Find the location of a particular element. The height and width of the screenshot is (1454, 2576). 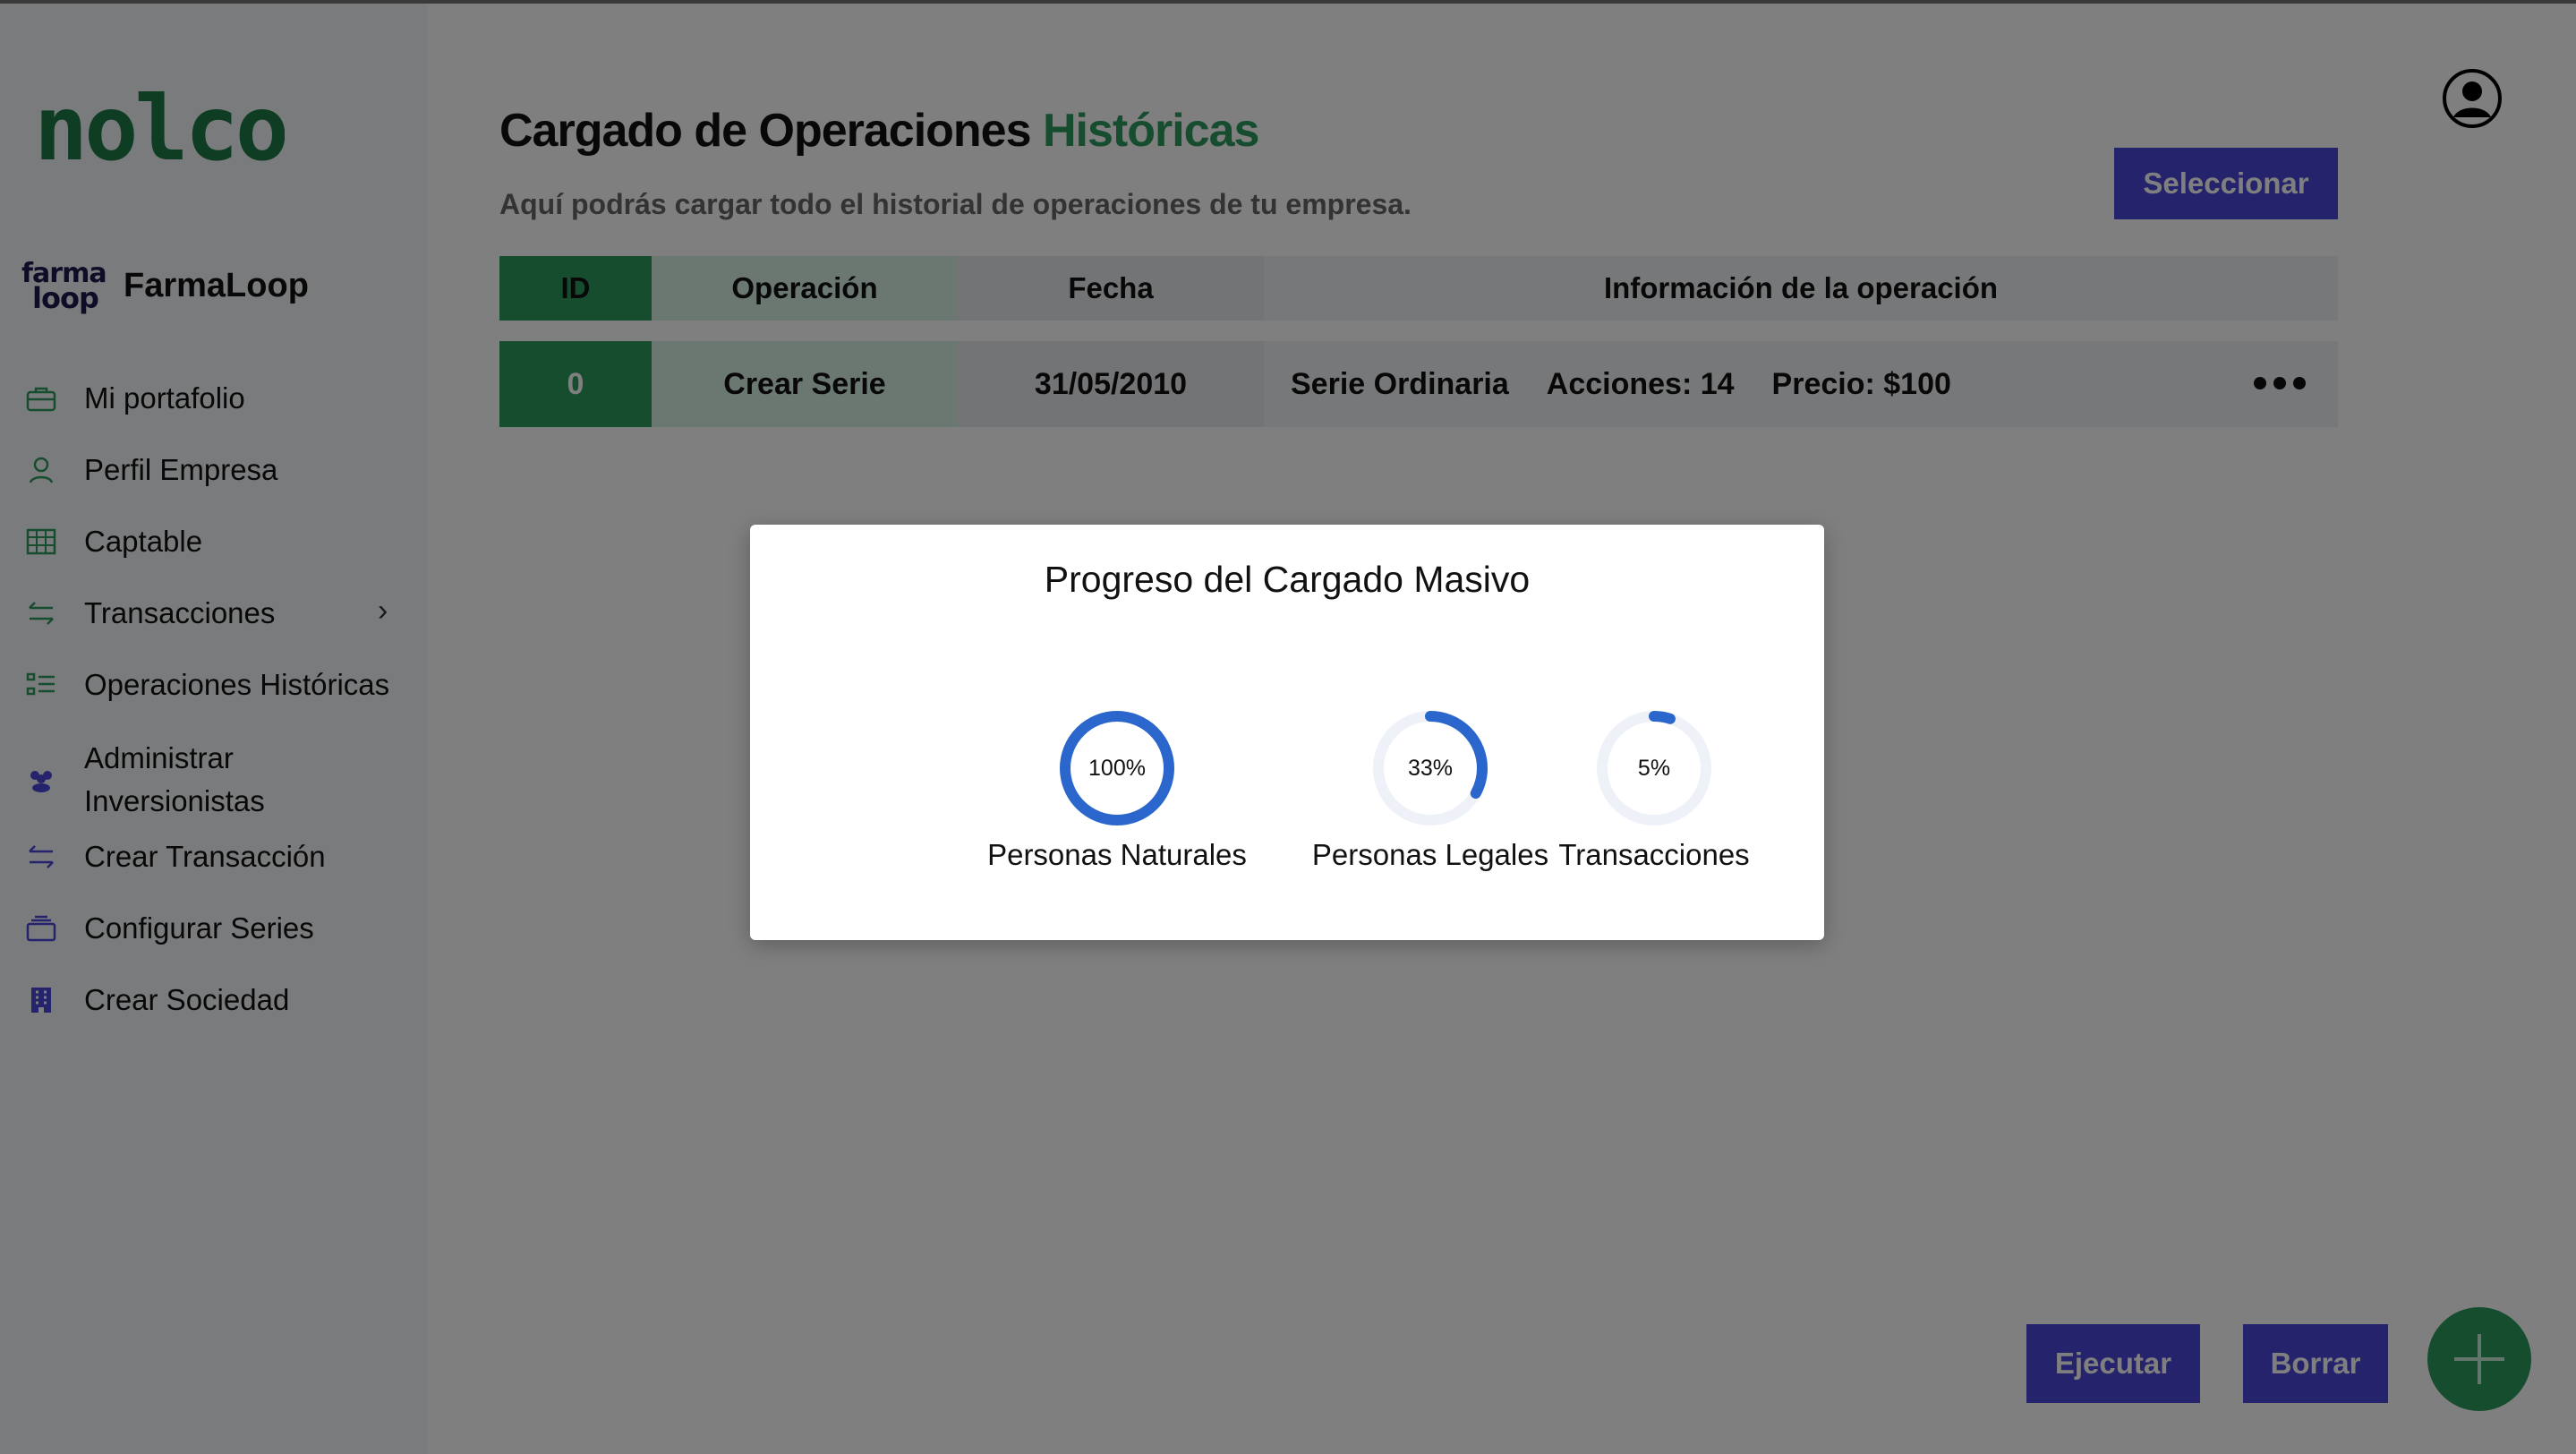

progress-personas-legales: 33% Personas Legales is located at coordinates (1430, 790).